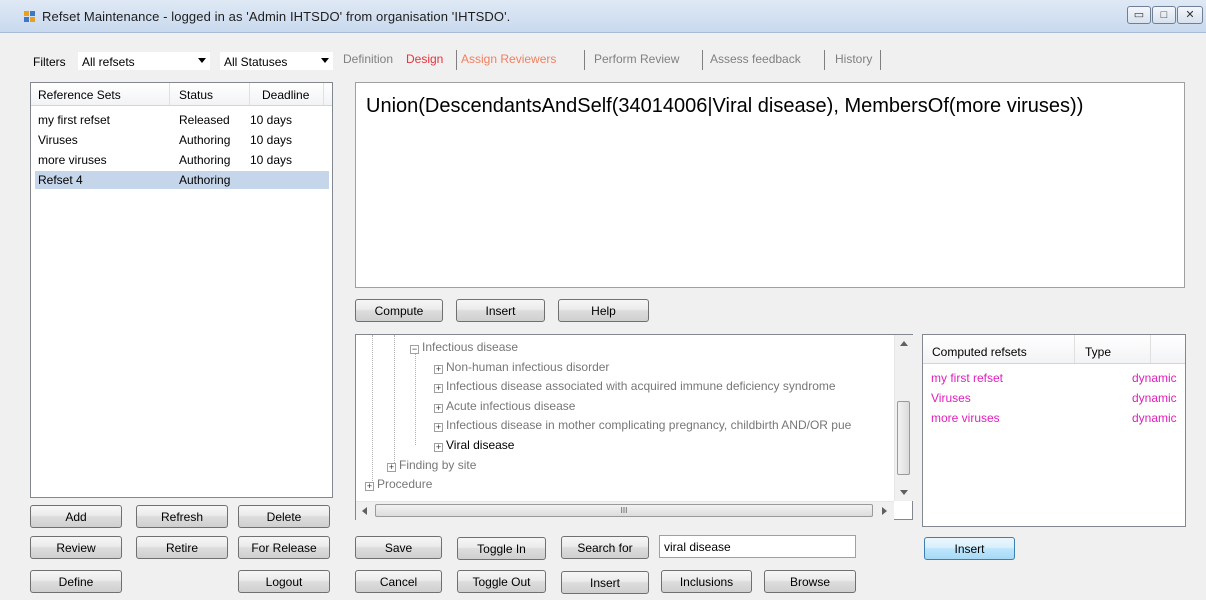 The image size is (1206, 600). I want to click on tab-definition: Definition, so click(368, 60).